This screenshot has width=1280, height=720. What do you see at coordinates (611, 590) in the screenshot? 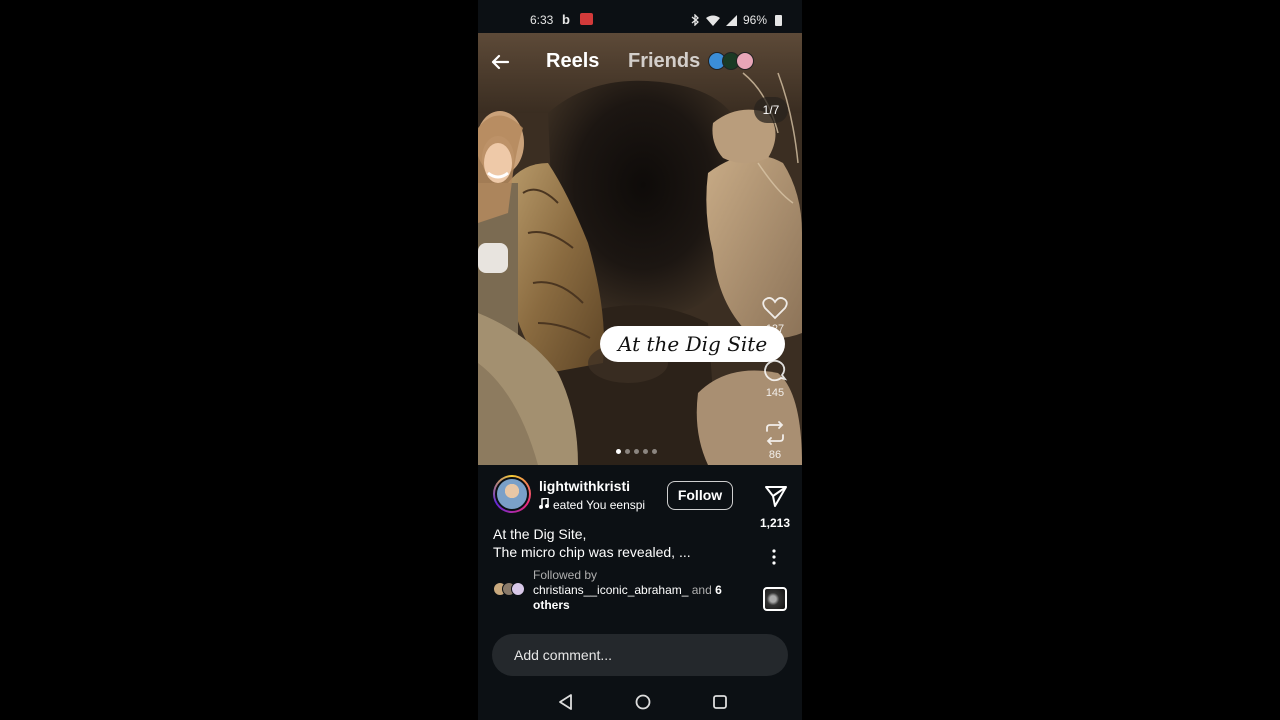
I see `followed-by-user: christians__iconic_abraham_` at bounding box center [611, 590].